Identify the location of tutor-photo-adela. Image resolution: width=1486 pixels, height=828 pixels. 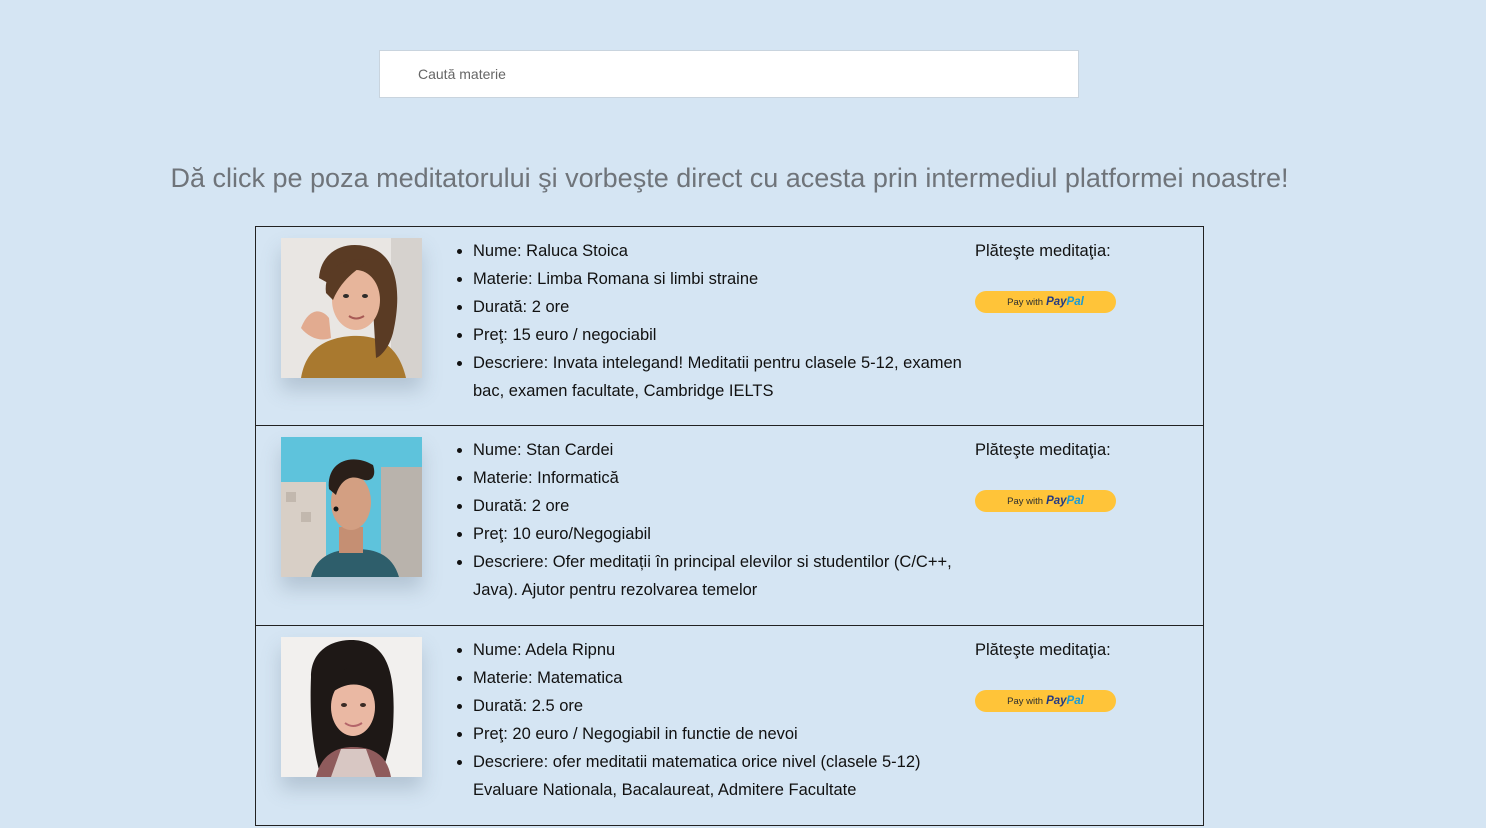
(351, 707).